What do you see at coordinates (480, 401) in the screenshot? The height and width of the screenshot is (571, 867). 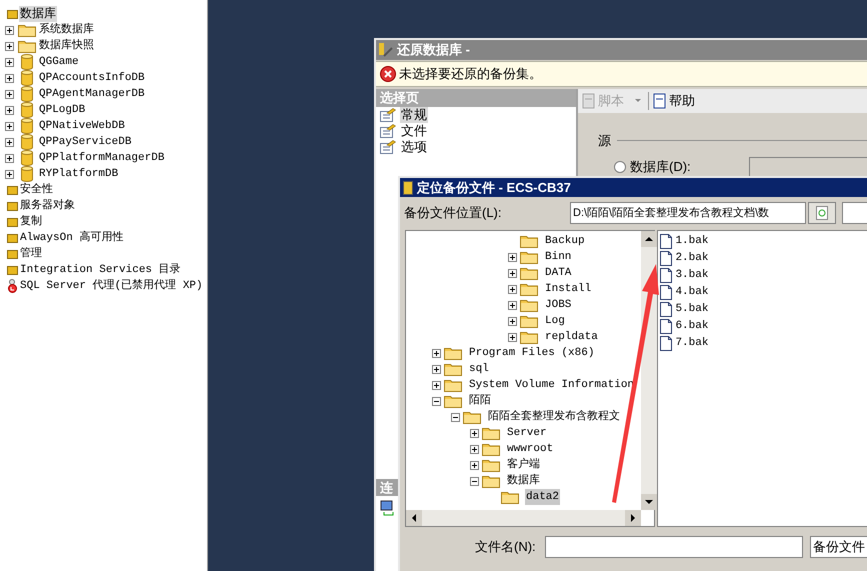 I see `folder-item: 陌陌` at bounding box center [480, 401].